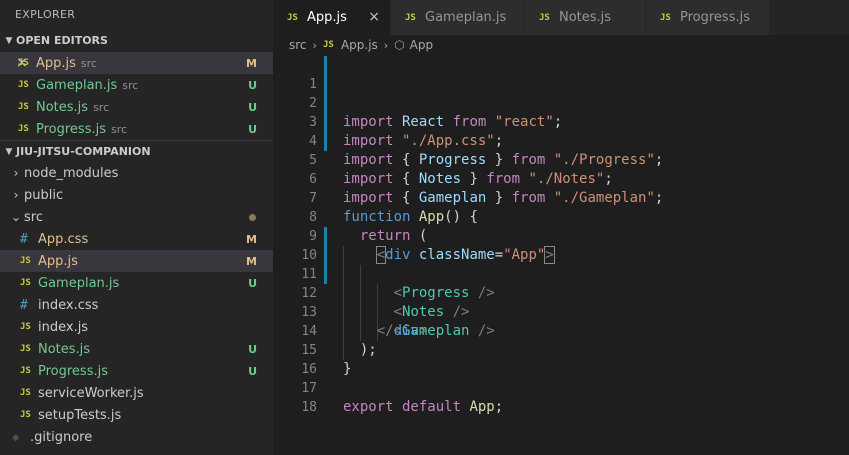  What do you see at coordinates (561, 330) in the screenshot?
I see `code-line: 14 );` at bounding box center [561, 330].